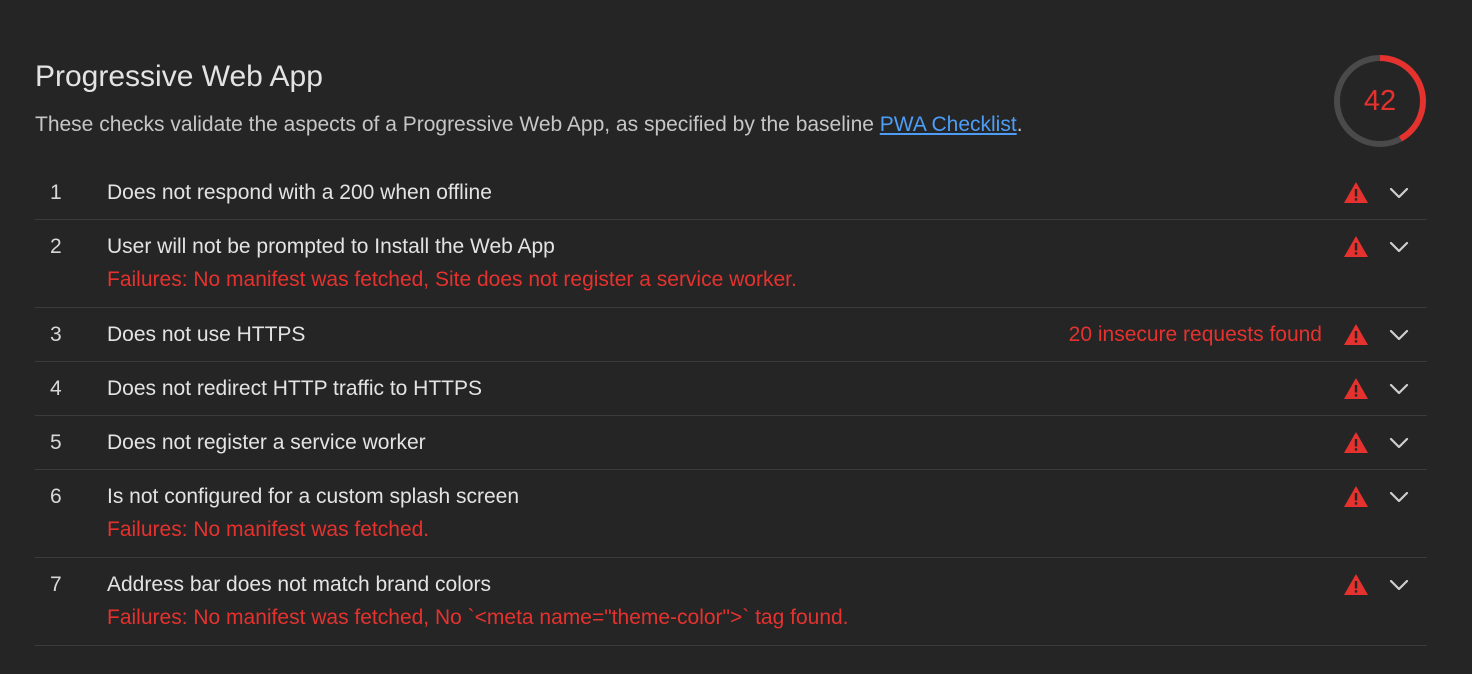  Describe the element at coordinates (56, 584) in the screenshot. I see `audit-number: 7` at that location.